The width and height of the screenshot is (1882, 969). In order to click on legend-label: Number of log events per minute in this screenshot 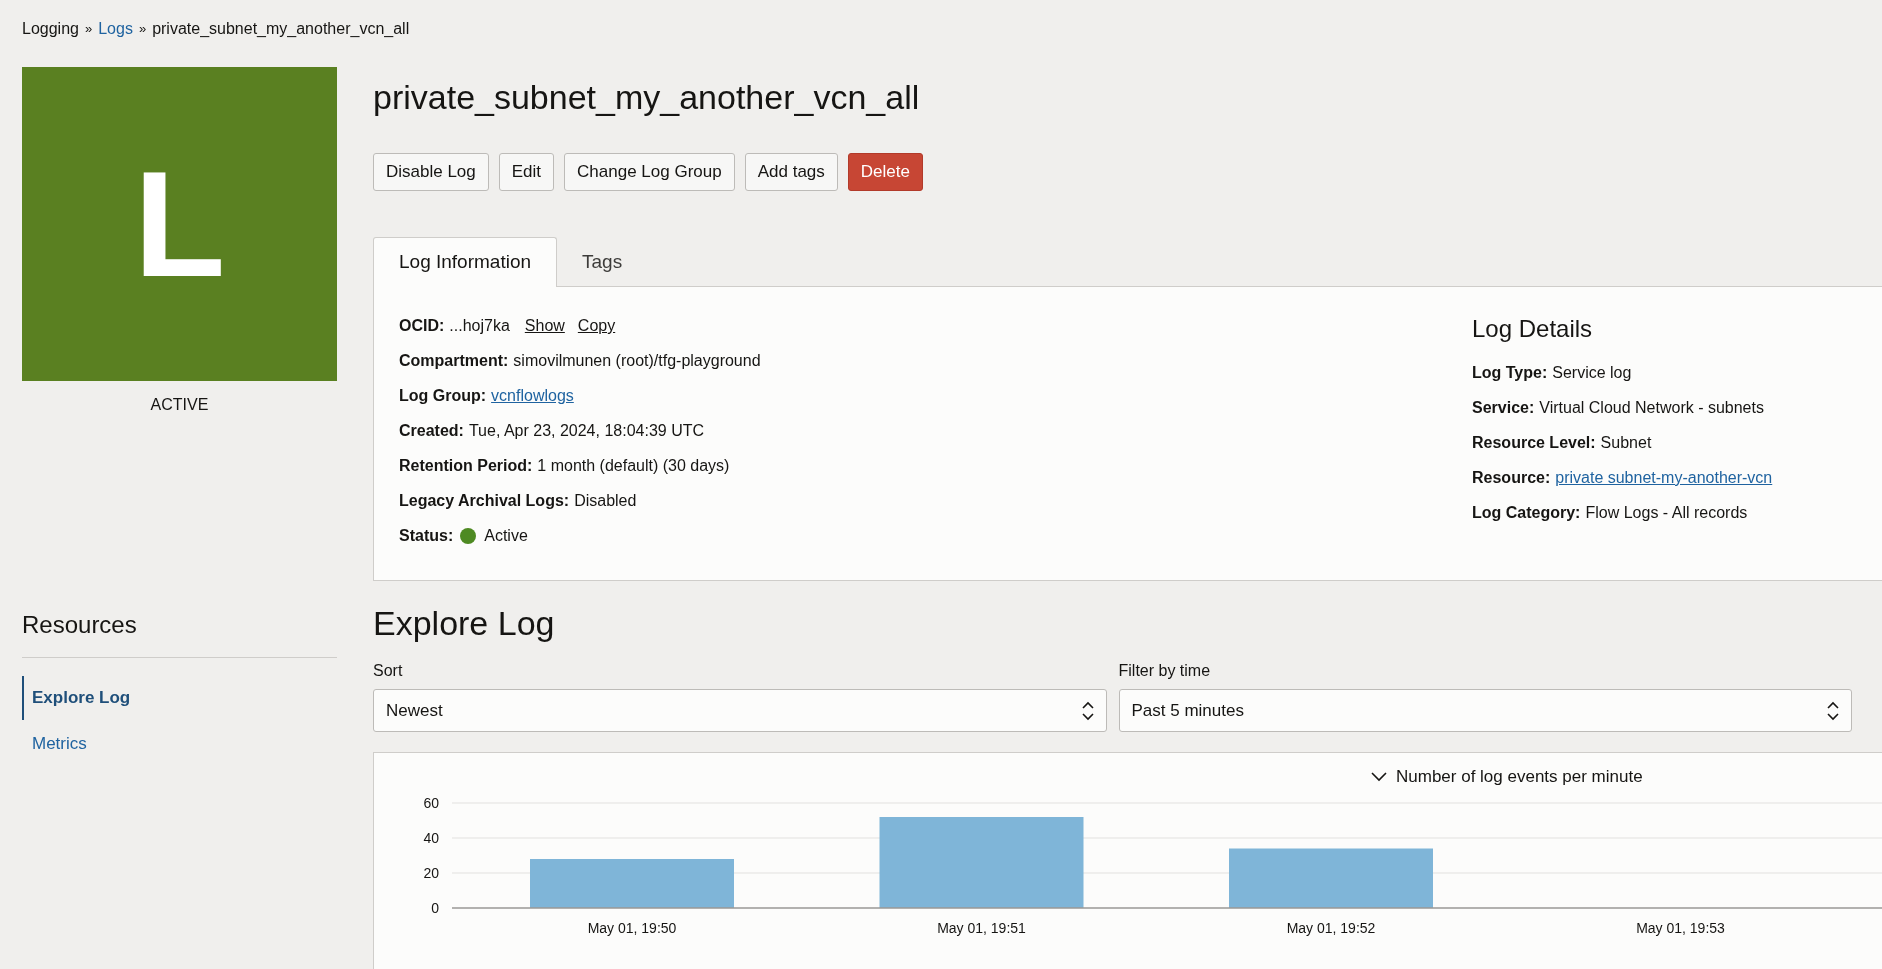, I will do `click(1519, 776)`.